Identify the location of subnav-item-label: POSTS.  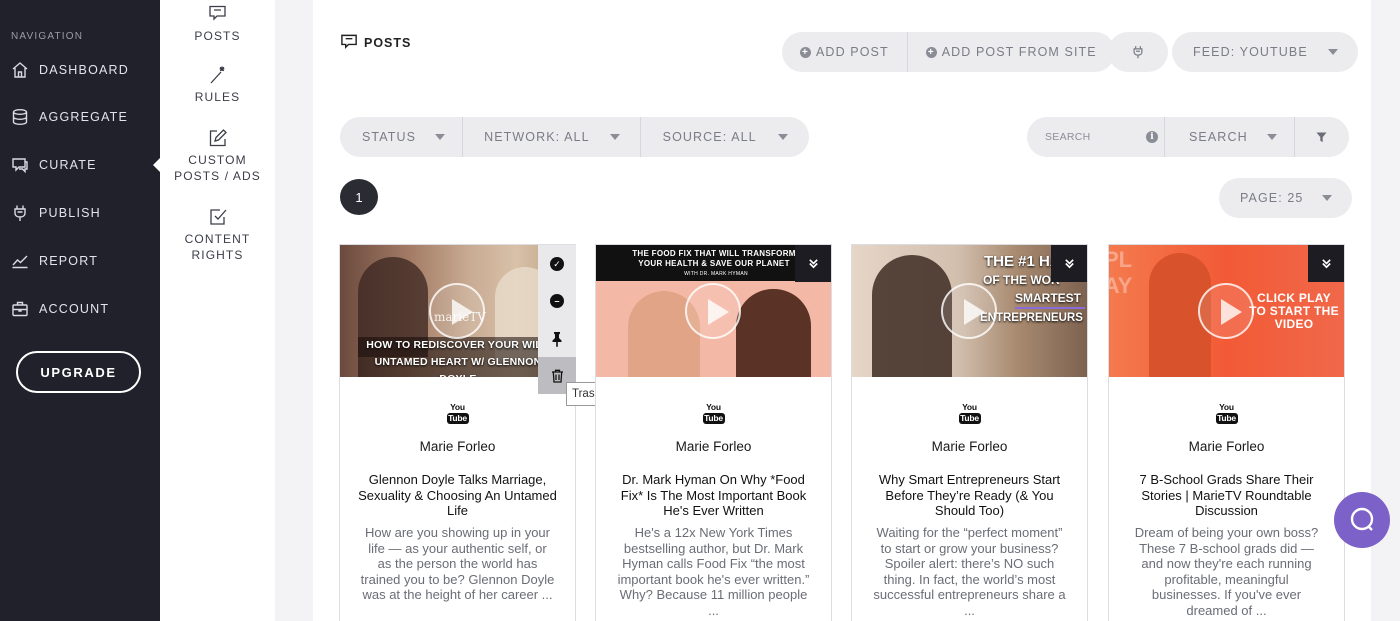
(217, 36).